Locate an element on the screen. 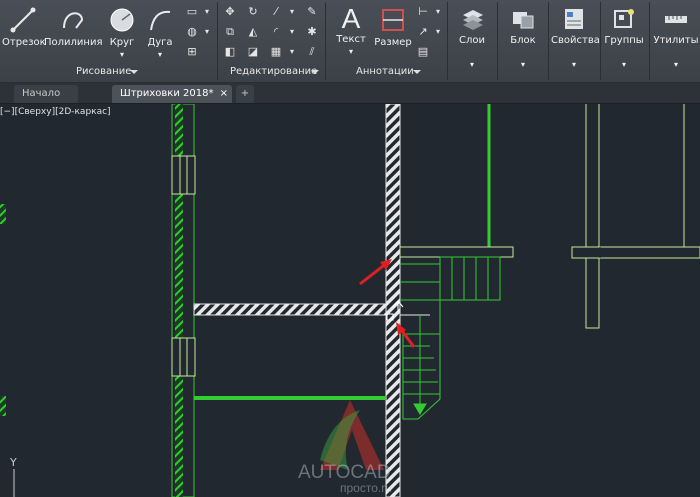 The image size is (700, 497). groups-dropdown-icon: ▾ is located at coordinates (624, 64).